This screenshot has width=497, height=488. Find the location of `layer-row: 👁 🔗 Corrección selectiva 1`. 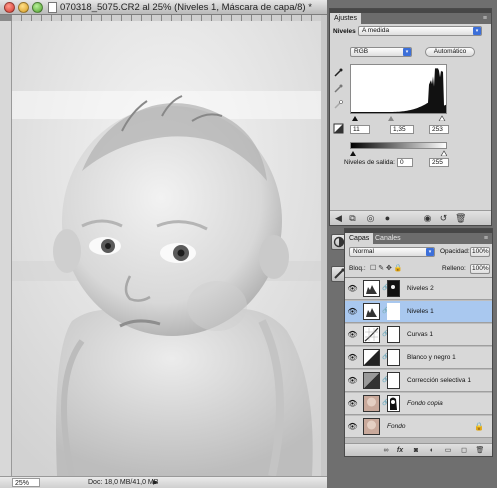

layer-row: 👁 🔗 Corrección selectiva 1 is located at coordinates (418, 381).